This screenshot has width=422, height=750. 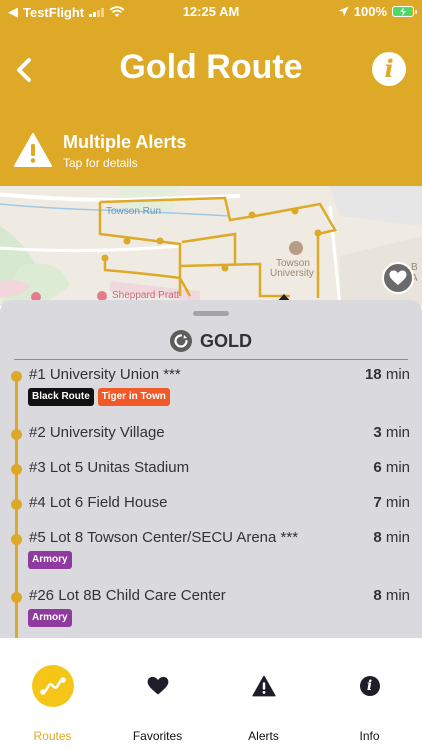 What do you see at coordinates (133, 397) in the screenshot?
I see `route-tag: Tiger in Town` at bounding box center [133, 397].